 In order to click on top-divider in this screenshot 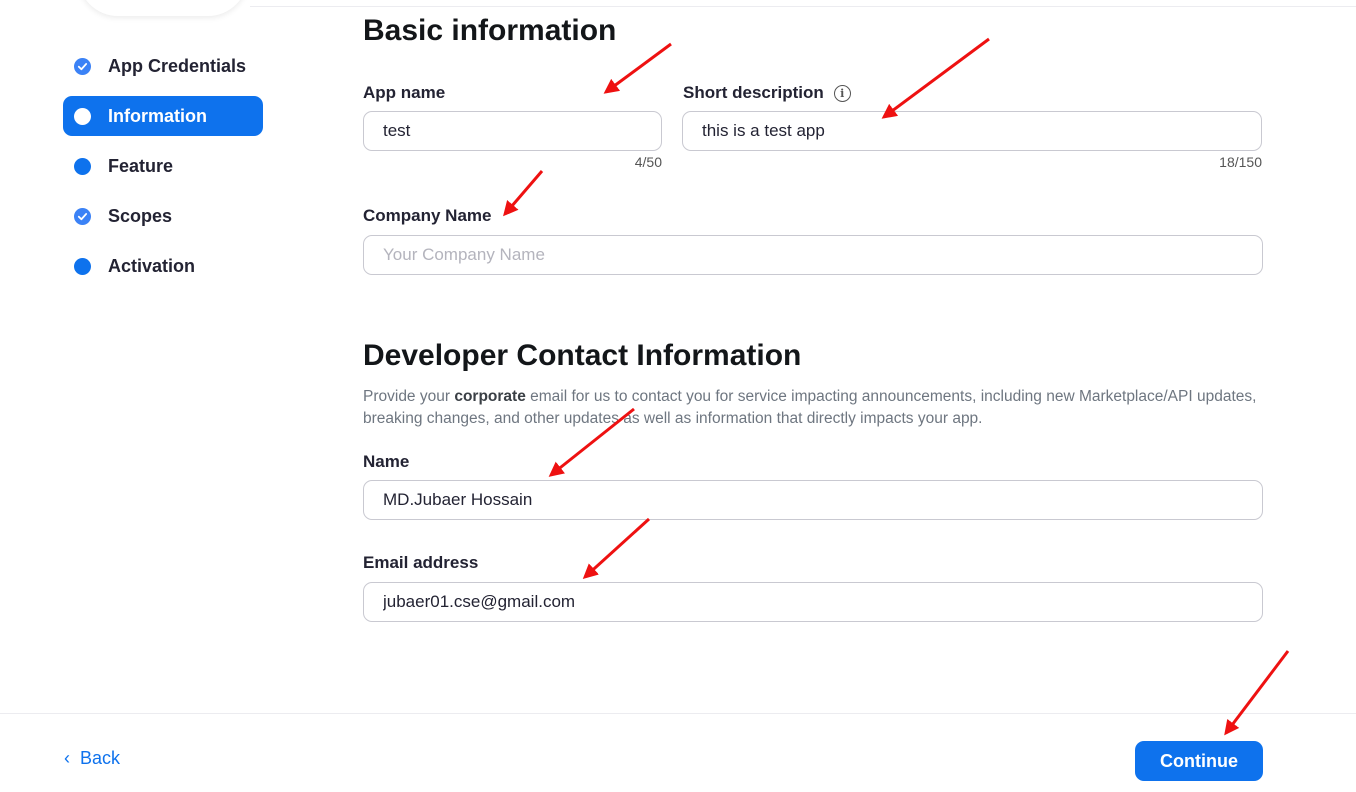, I will do `click(803, 6)`.